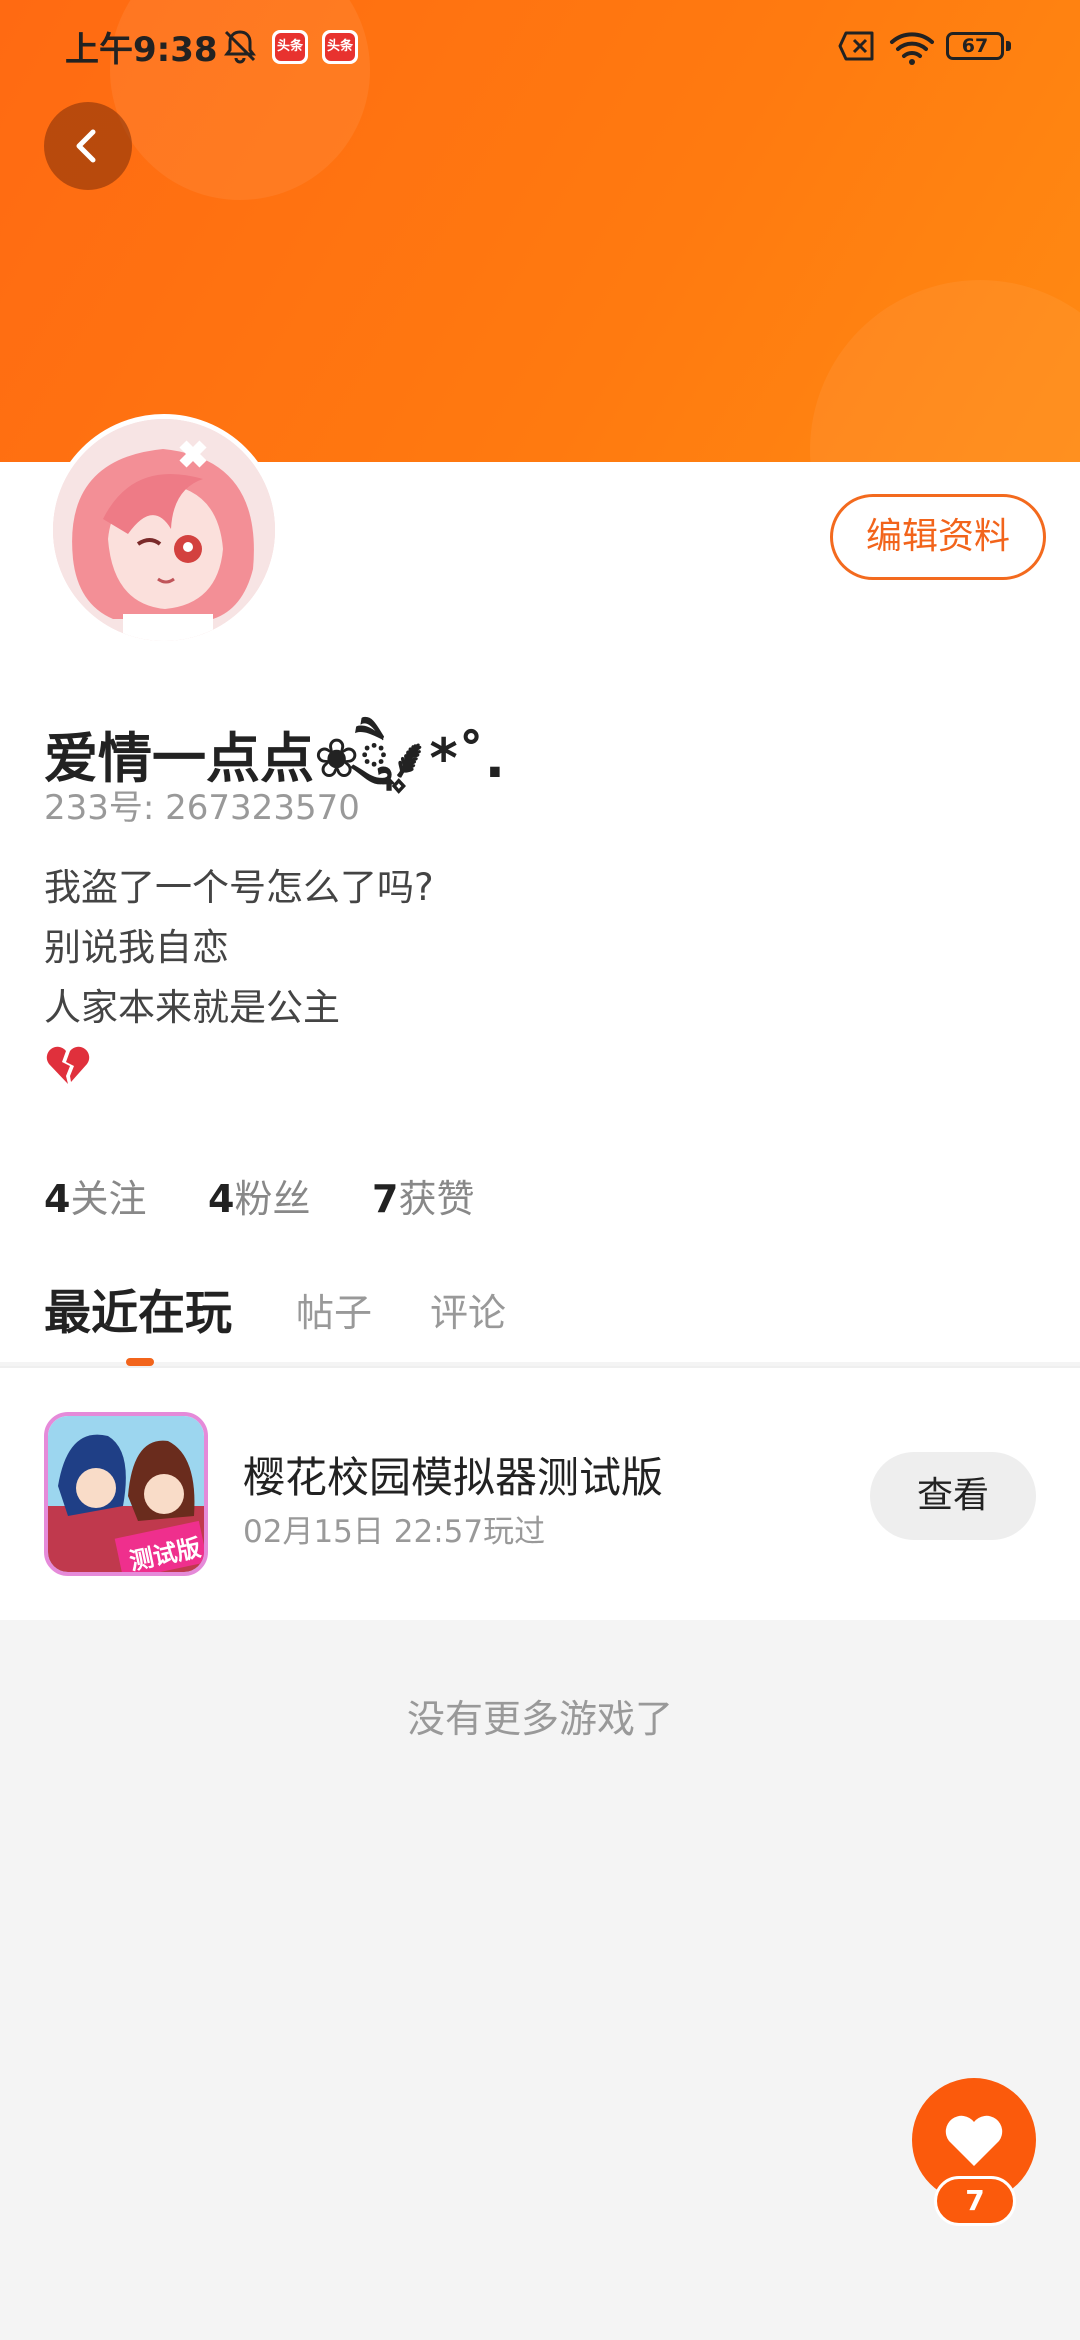  Describe the element at coordinates (423, 1195) in the screenshot. I see `stat-likes: 7获赞` at that location.